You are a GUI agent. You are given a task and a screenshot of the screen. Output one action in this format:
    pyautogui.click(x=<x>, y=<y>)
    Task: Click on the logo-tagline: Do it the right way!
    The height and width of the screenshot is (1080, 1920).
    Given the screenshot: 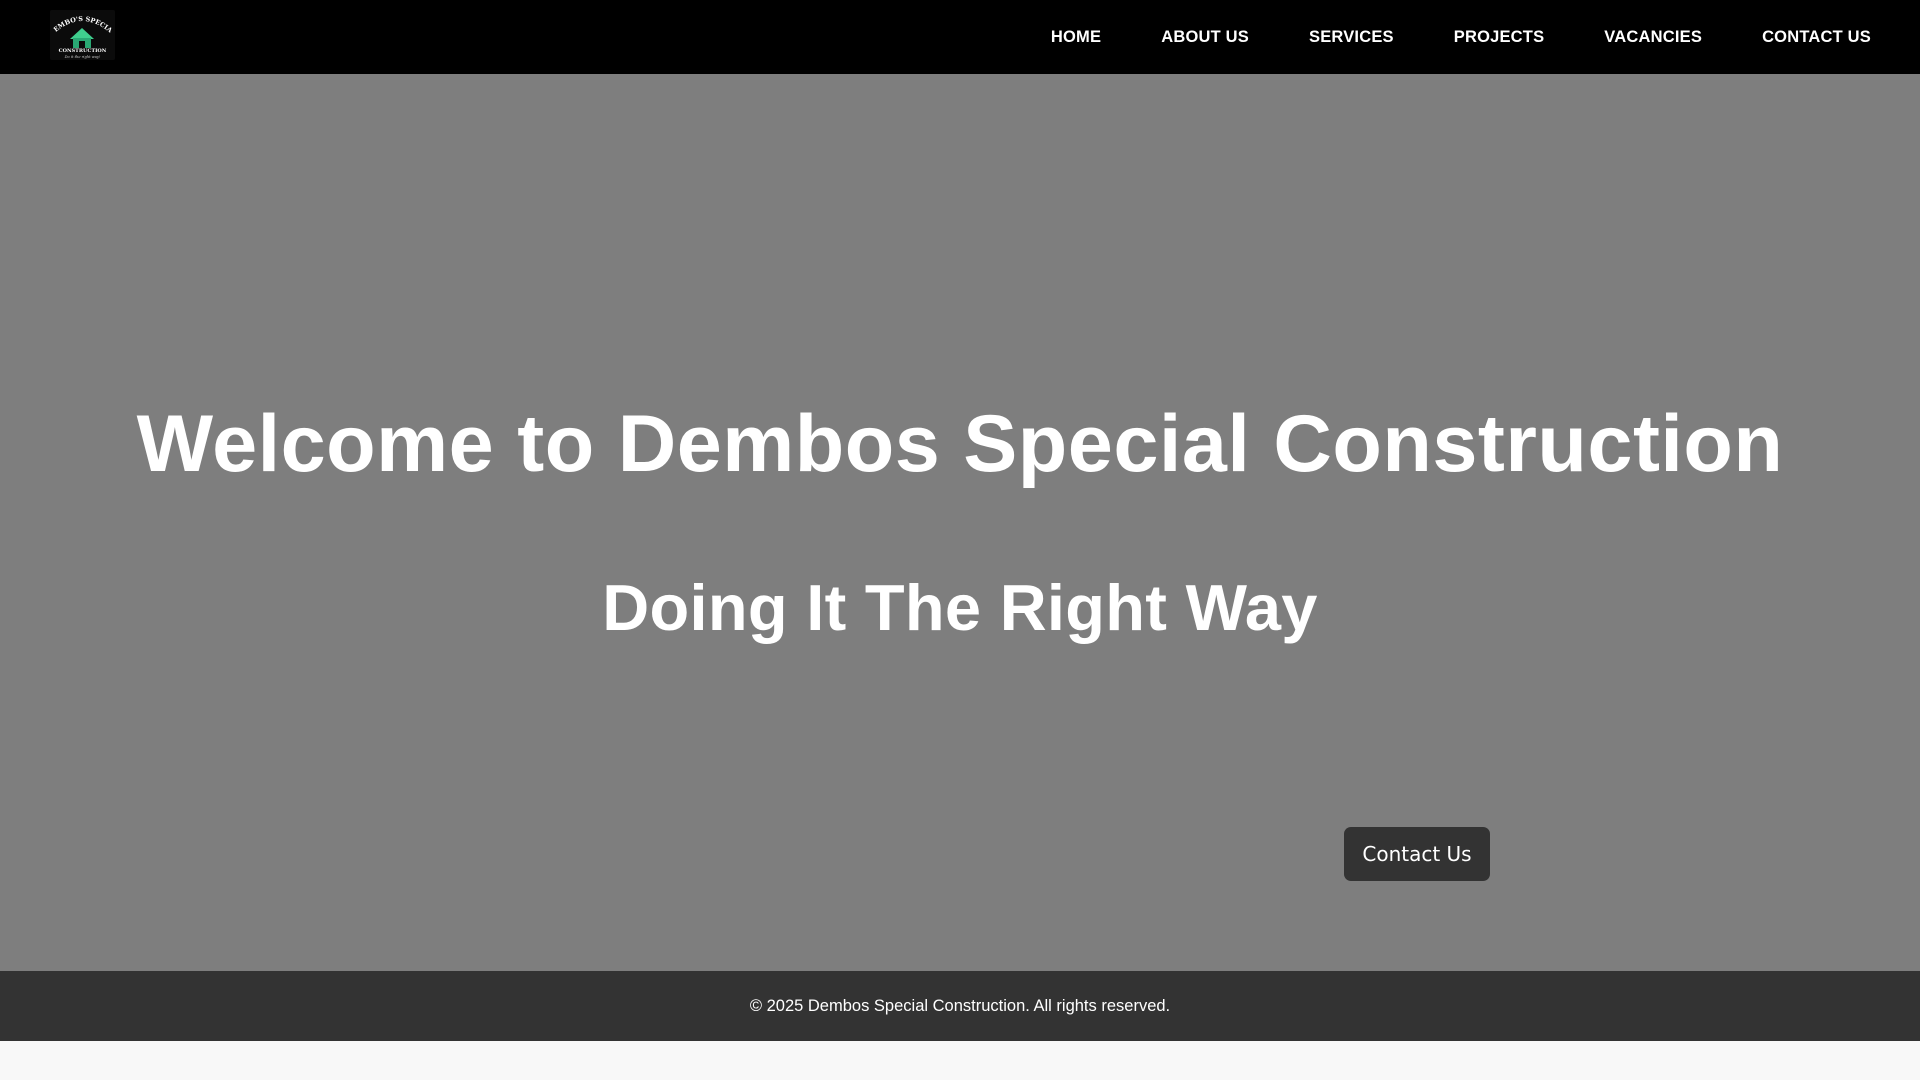 What is the action you would take?
    pyautogui.click(x=82, y=57)
    